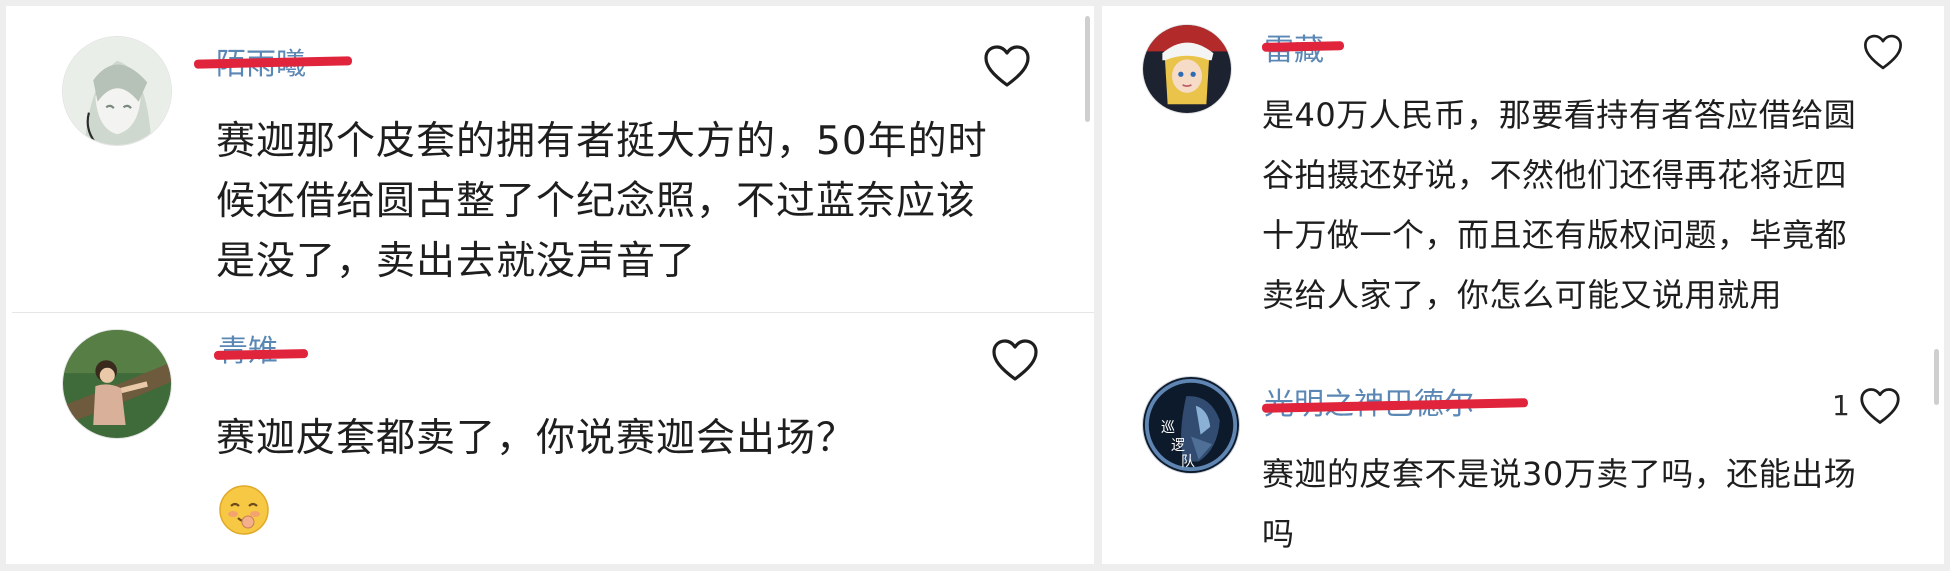  I want to click on face-savoring-icon, so click(244, 510).